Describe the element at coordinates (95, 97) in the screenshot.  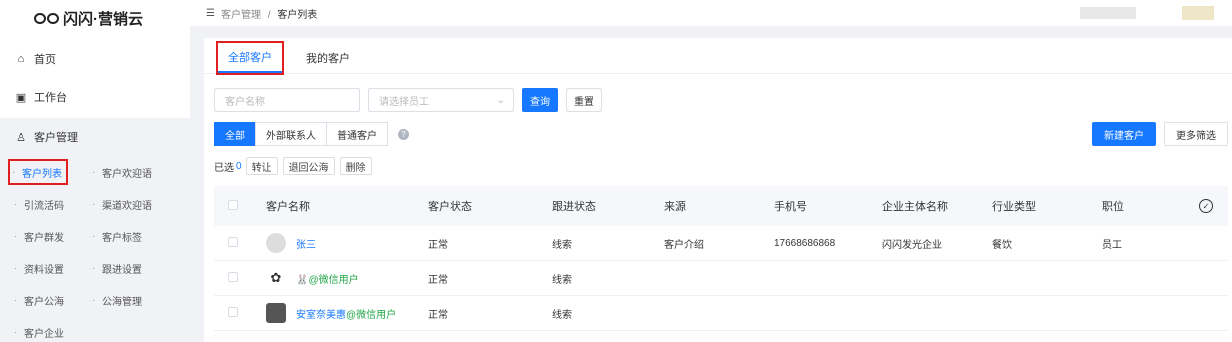
I see `nav-item-workbench: ▣ 工作台` at that location.